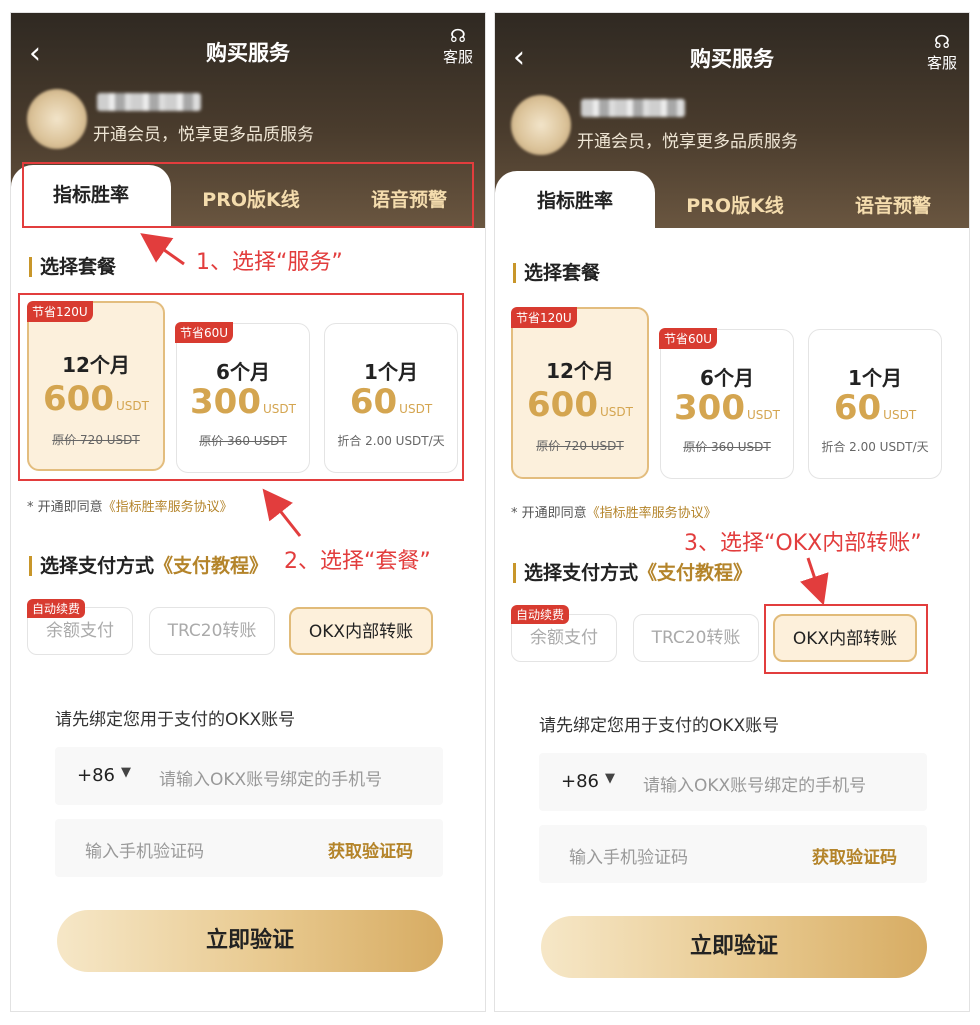 Image resolution: width=980 pixels, height=1025 pixels. What do you see at coordinates (814, 581) in the screenshot?
I see `arrow-step3` at bounding box center [814, 581].